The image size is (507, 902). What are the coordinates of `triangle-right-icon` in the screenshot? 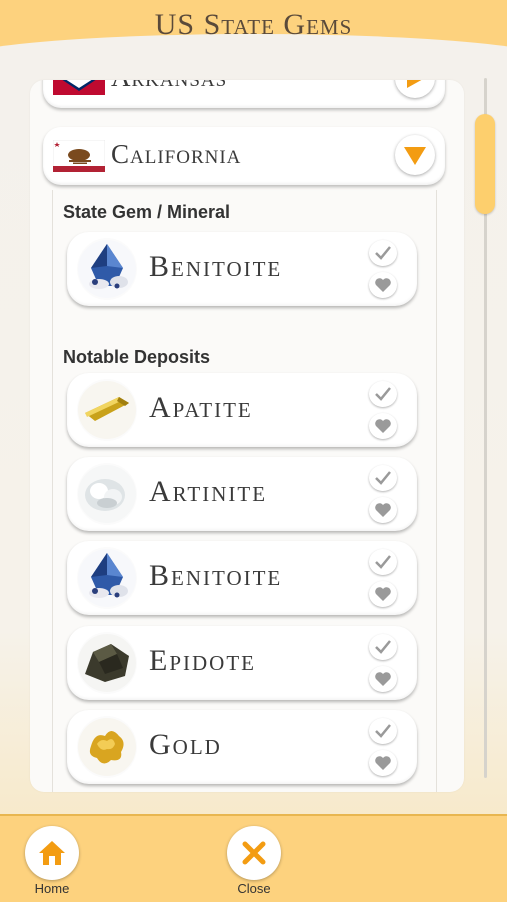 It's located at (414, 84).